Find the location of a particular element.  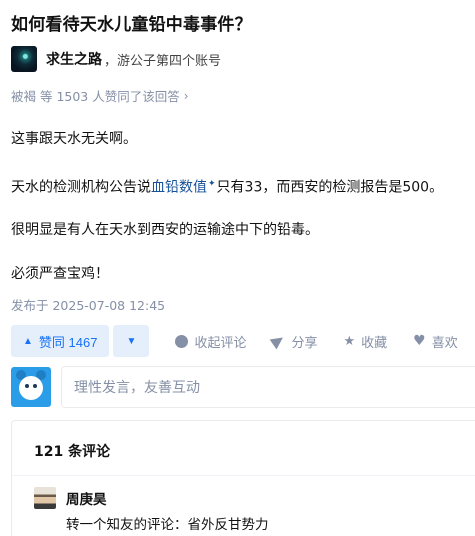

comment-bubble-icon is located at coordinates (182, 341).